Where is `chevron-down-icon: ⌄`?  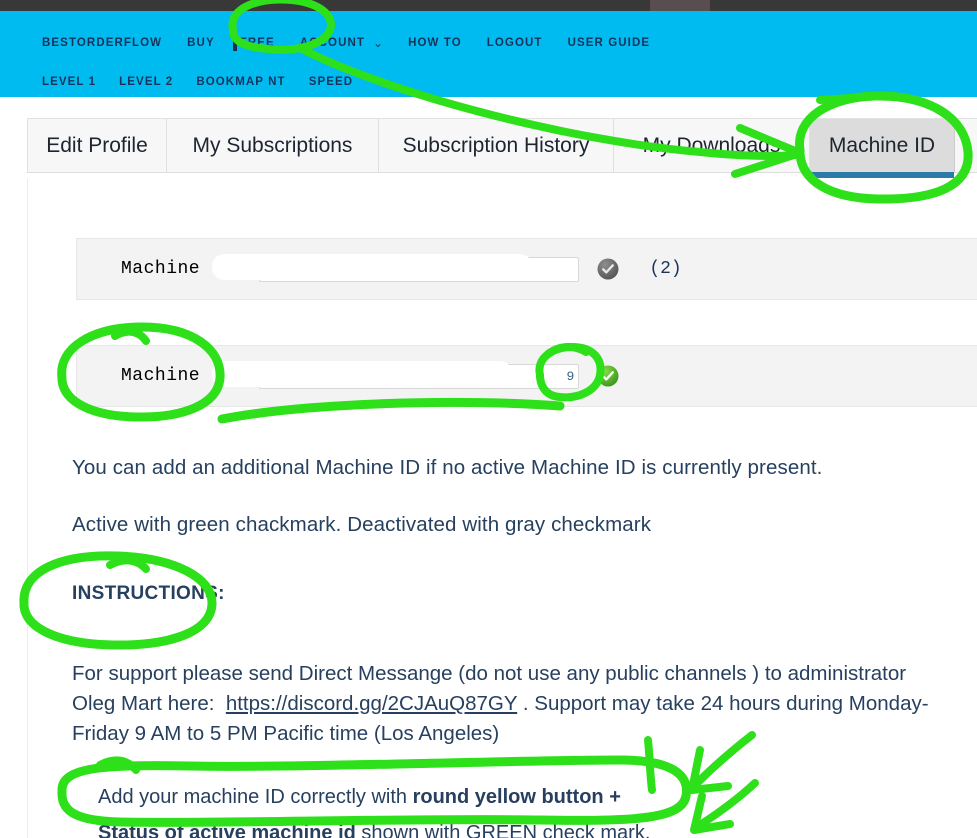 chevron-down-icon: ⌄ is located at coordinates (378, 43).